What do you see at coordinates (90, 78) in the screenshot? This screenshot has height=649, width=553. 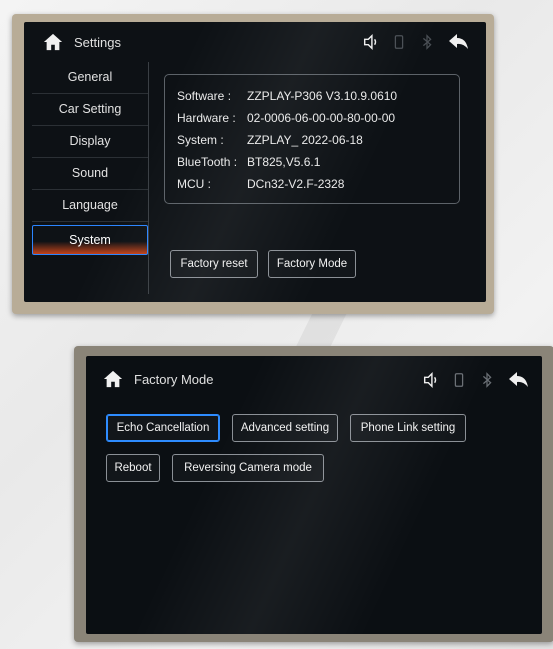 I see `sidebar-item-general: General` at bounding box center [90, 78].